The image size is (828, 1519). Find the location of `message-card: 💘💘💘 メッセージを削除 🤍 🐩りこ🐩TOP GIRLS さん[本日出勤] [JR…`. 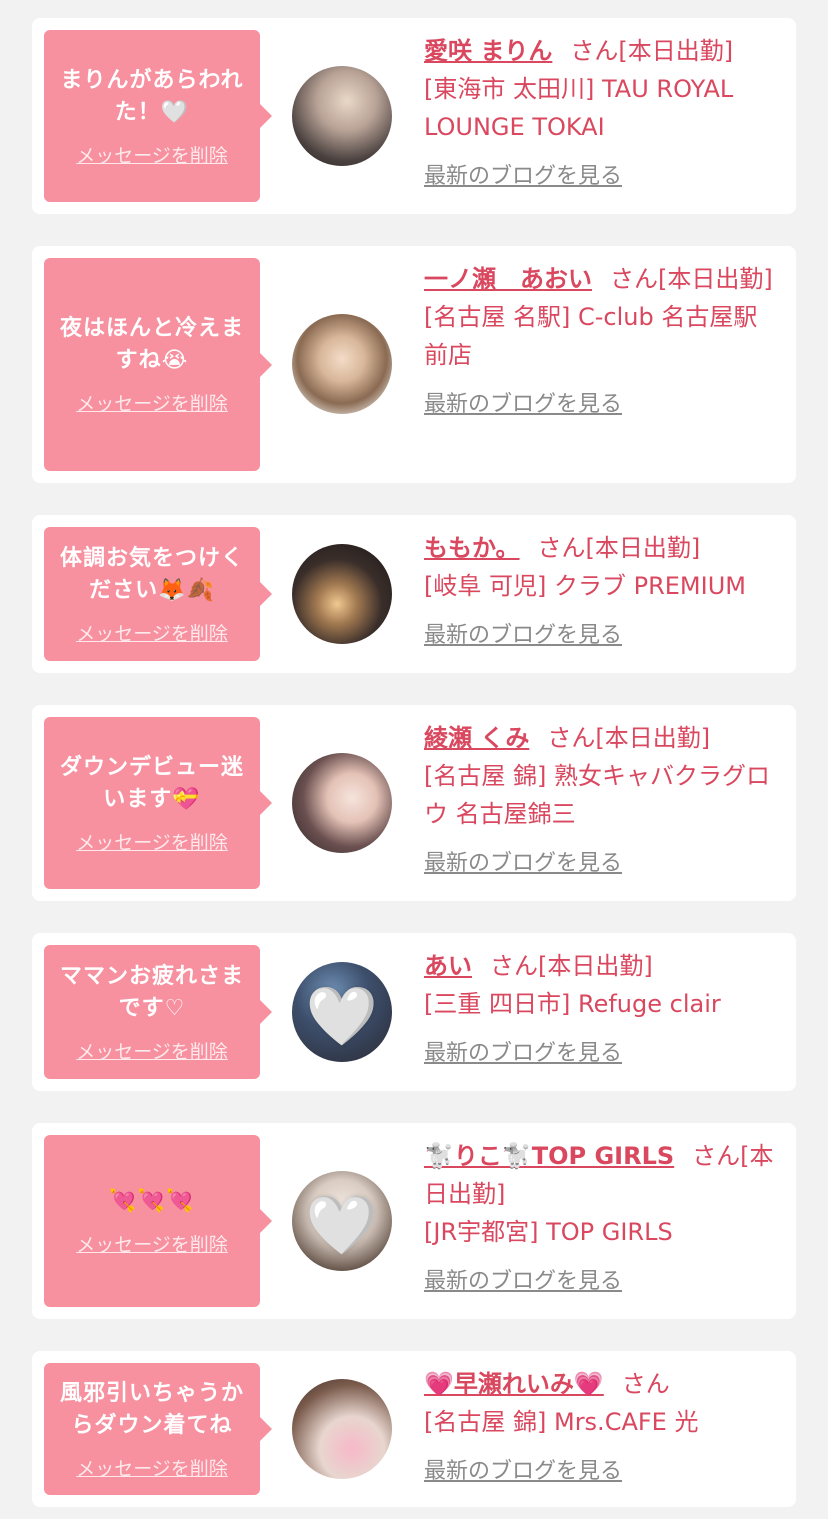

message-card: 💘💘💘 メッセージを削除 🤍 🐩りこ🐩TOP GIRLS さん[本日出勤] [JR… is located at coordinates (414, 1221).